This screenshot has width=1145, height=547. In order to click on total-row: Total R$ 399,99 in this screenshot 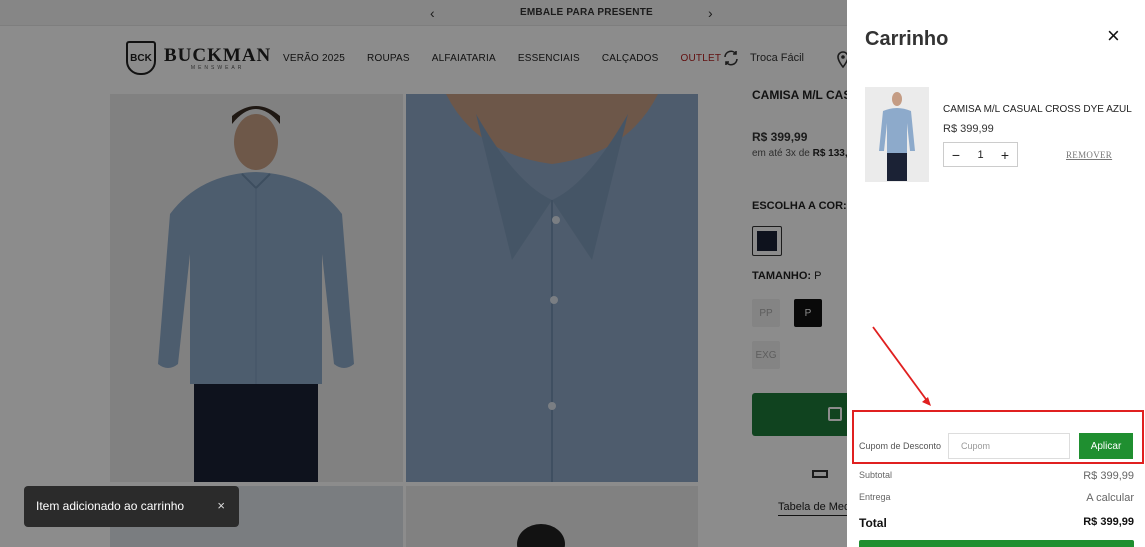, I will do `click(996, 523)`.